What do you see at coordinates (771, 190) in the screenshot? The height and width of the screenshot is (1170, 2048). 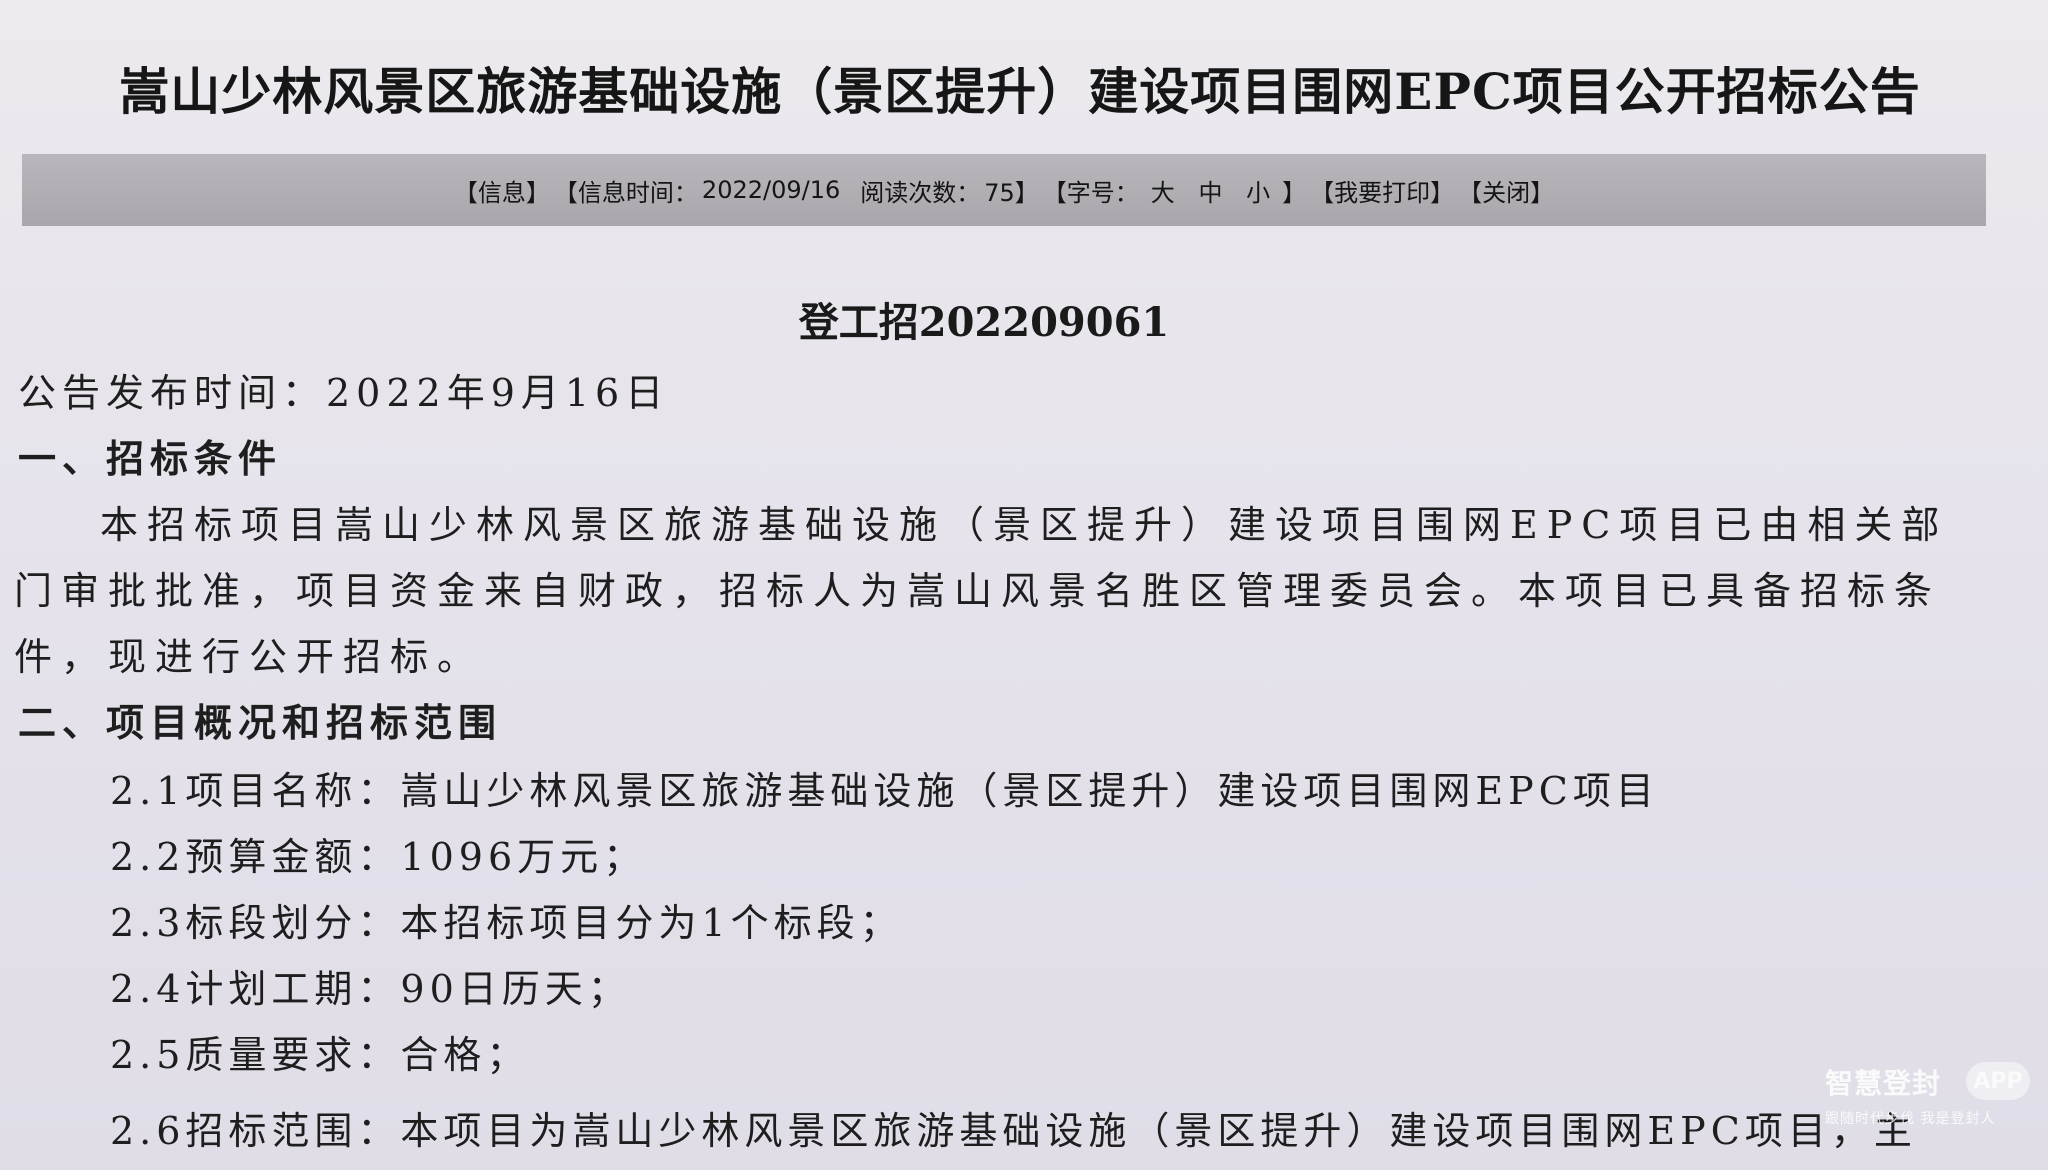 I see `info-time-value: 2022/09/16` at bounding box center [771, 190].